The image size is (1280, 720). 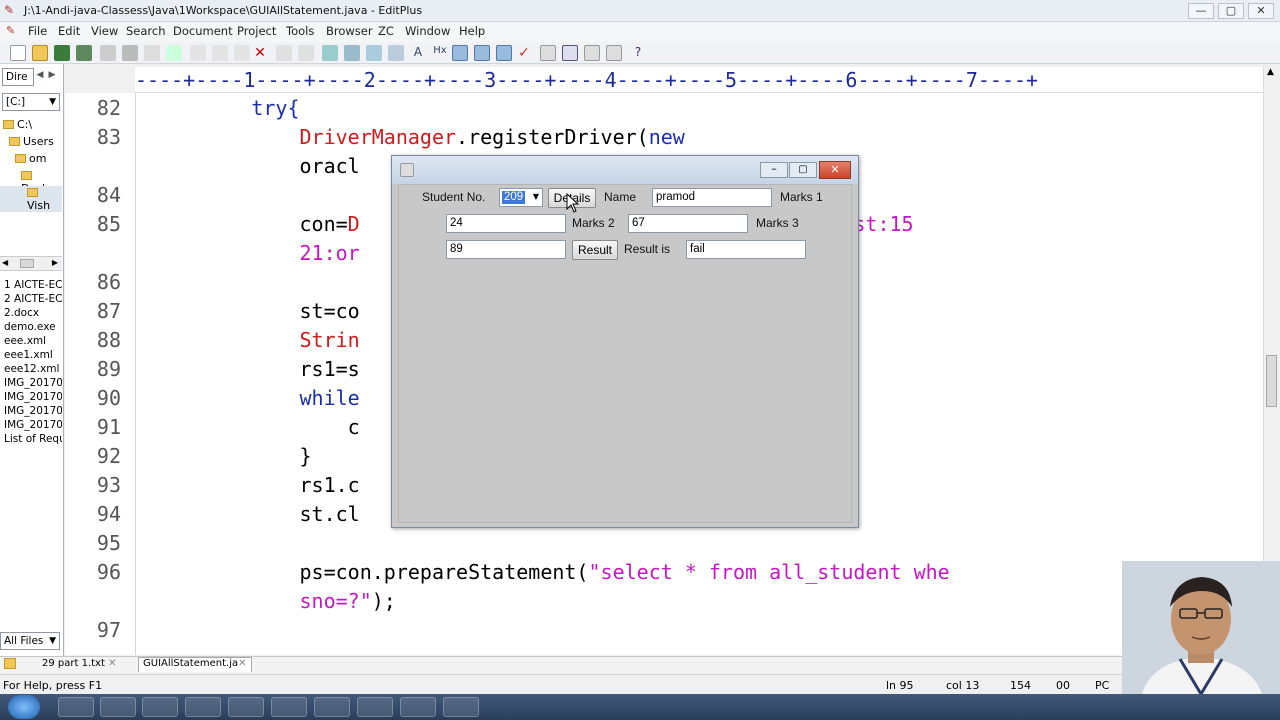 I want to click on code-line: st.cl, so click(x=257, y=514).